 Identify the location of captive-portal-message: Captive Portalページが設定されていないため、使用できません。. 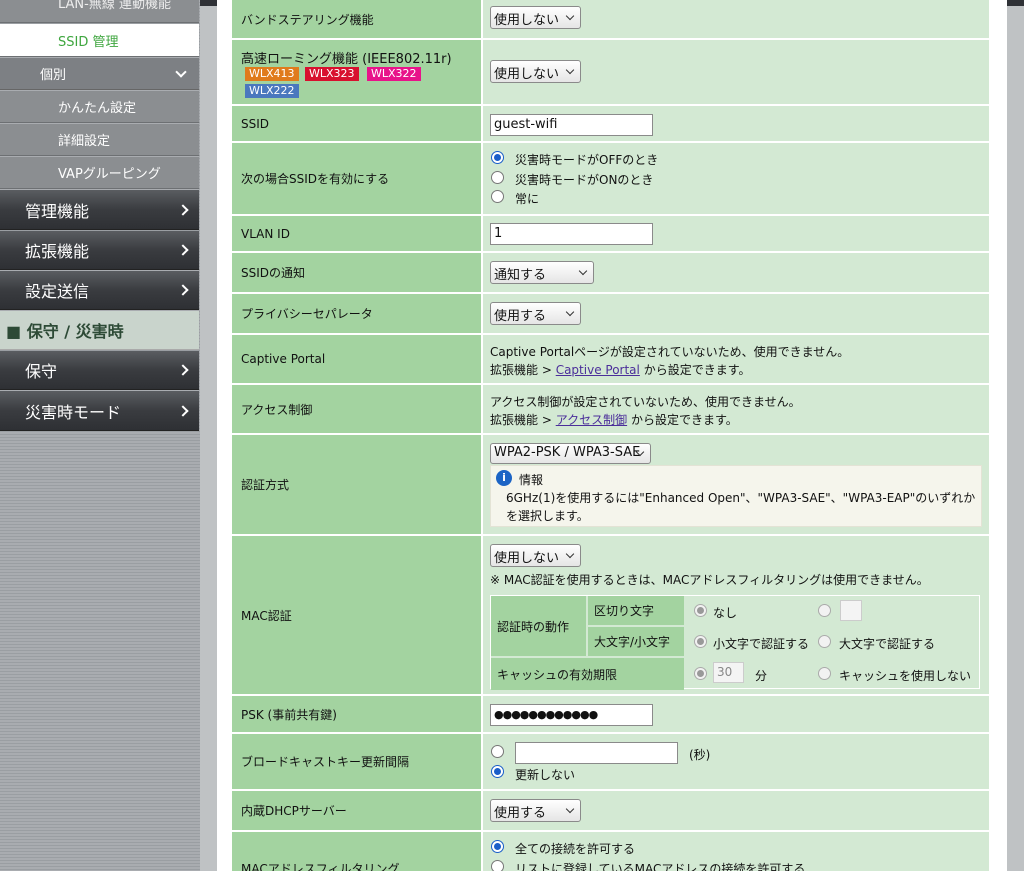
(670, 352).